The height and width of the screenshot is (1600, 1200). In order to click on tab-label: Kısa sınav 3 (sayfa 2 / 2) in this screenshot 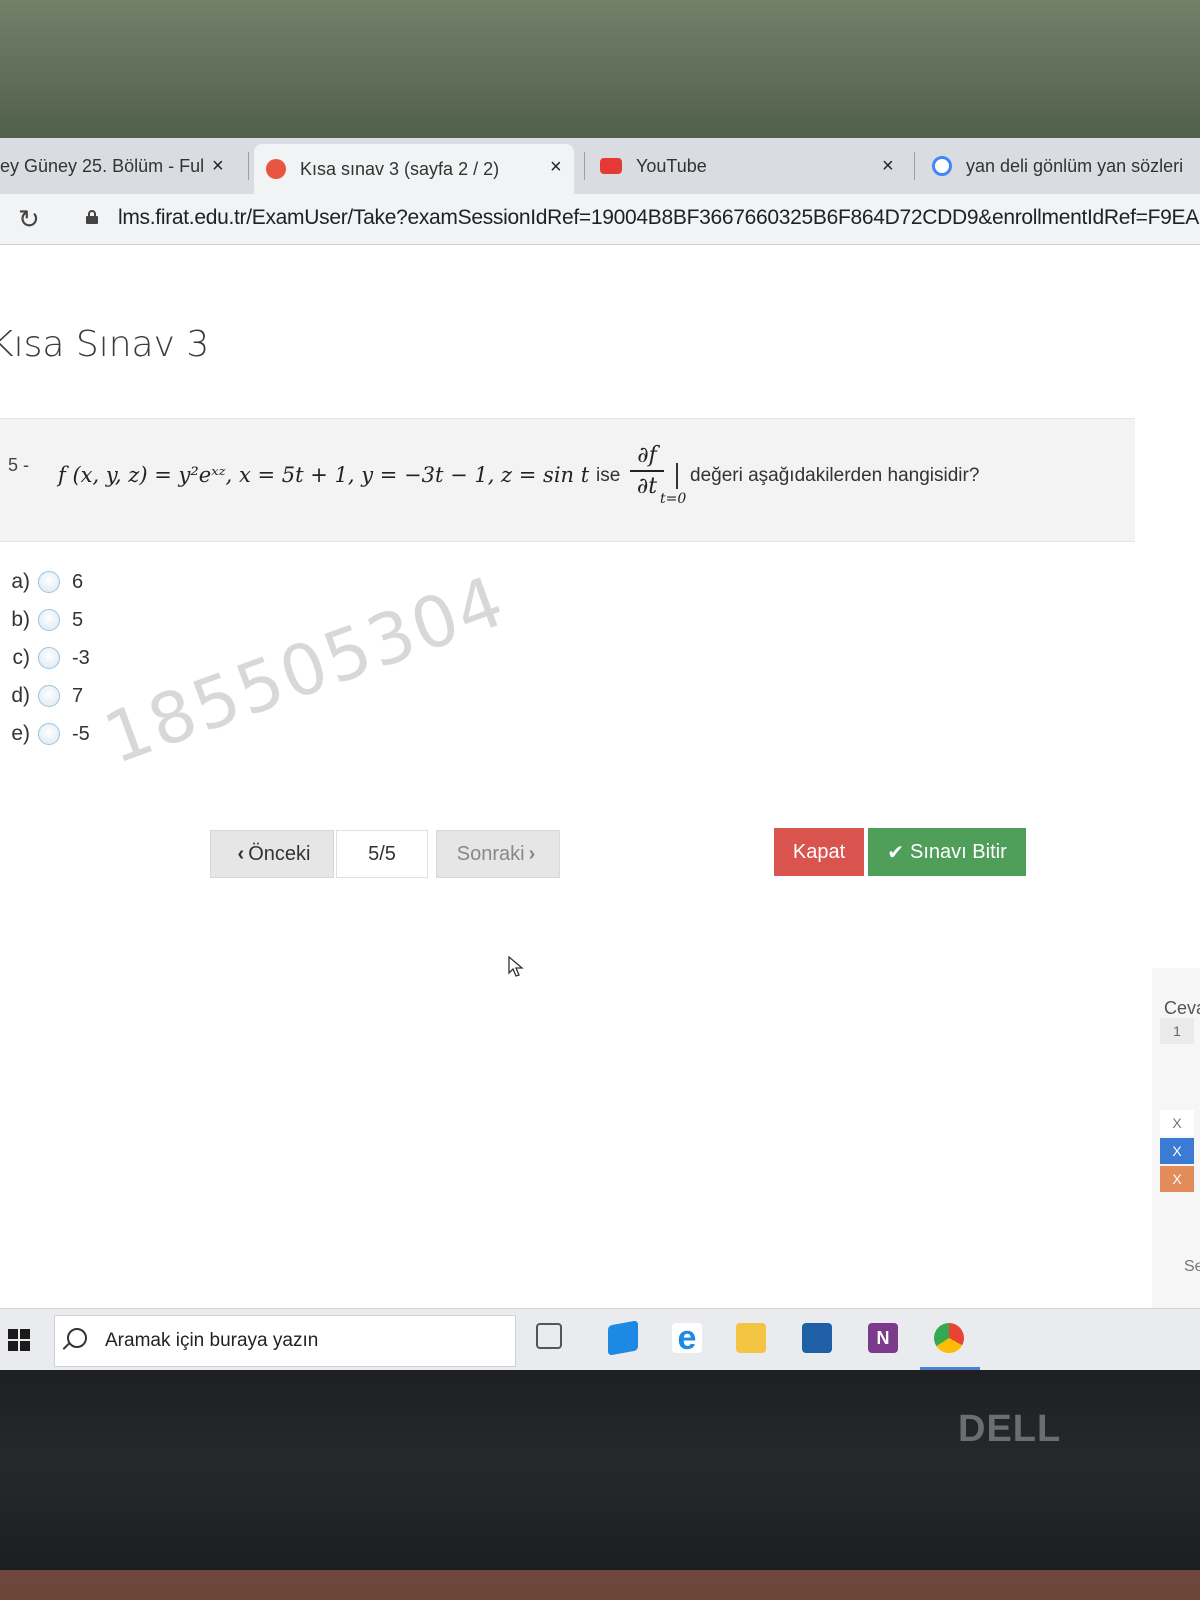, I will do `click(400, 168)`.